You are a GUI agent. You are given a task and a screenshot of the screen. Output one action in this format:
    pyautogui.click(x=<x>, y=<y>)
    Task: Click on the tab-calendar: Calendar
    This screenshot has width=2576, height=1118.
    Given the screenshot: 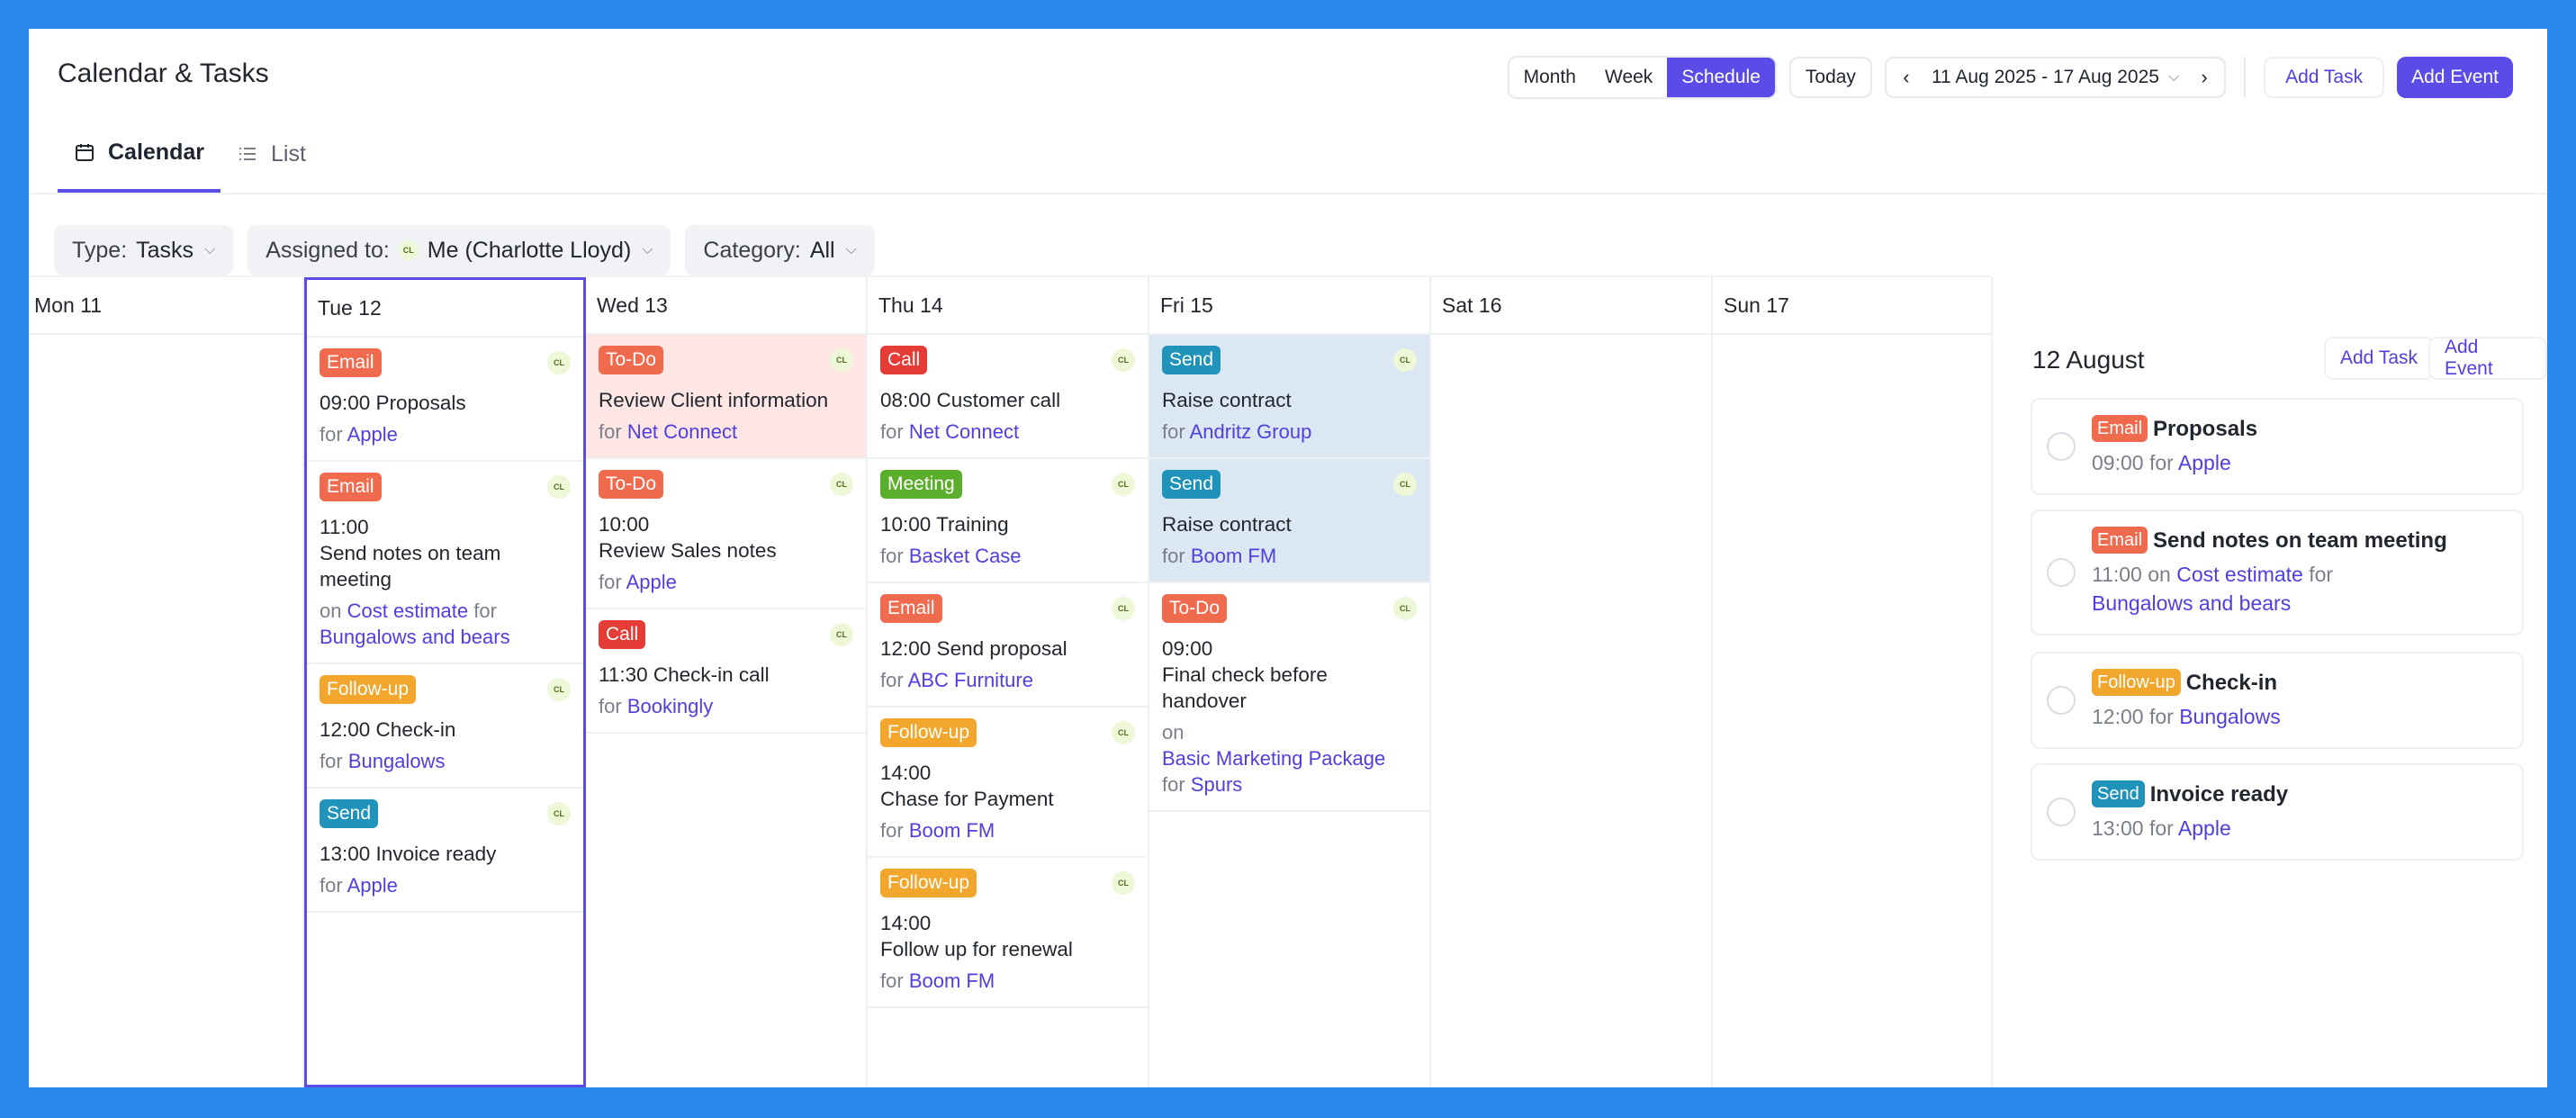 What is the action you would take?
    pyautogui.click(x=139, y=154)
    